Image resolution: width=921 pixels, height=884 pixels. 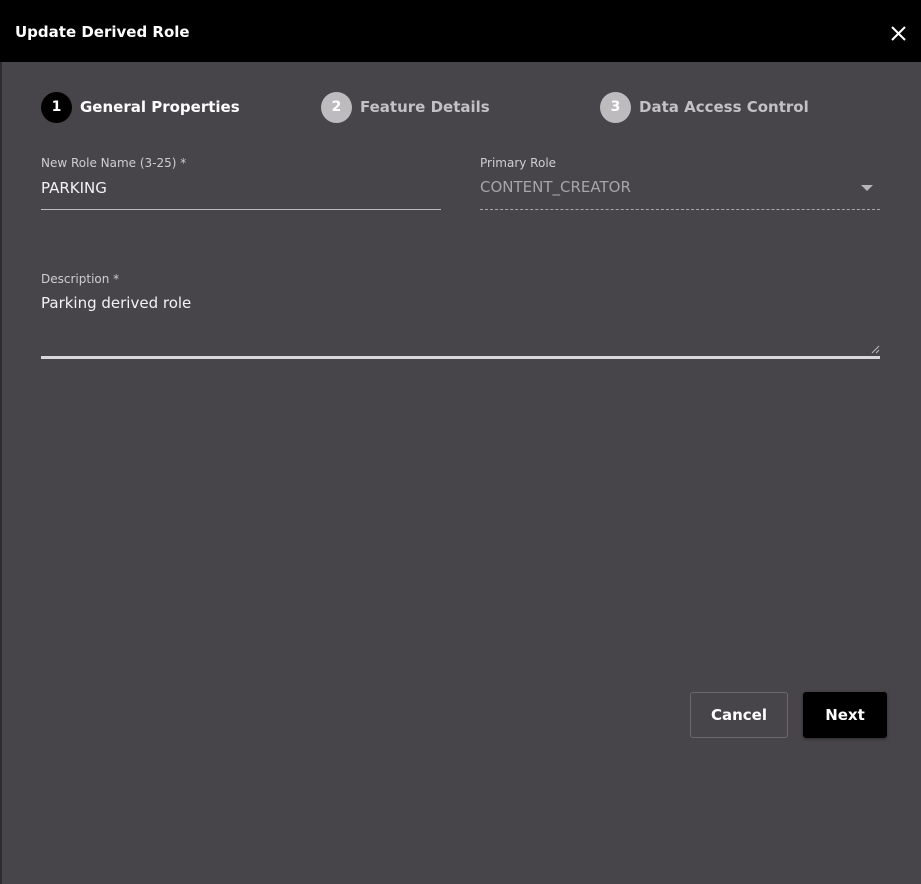 What do you see at coordinates (80, 279) in the screenshot?
I see `description-label: Description *` at bounding box center [80, 279].